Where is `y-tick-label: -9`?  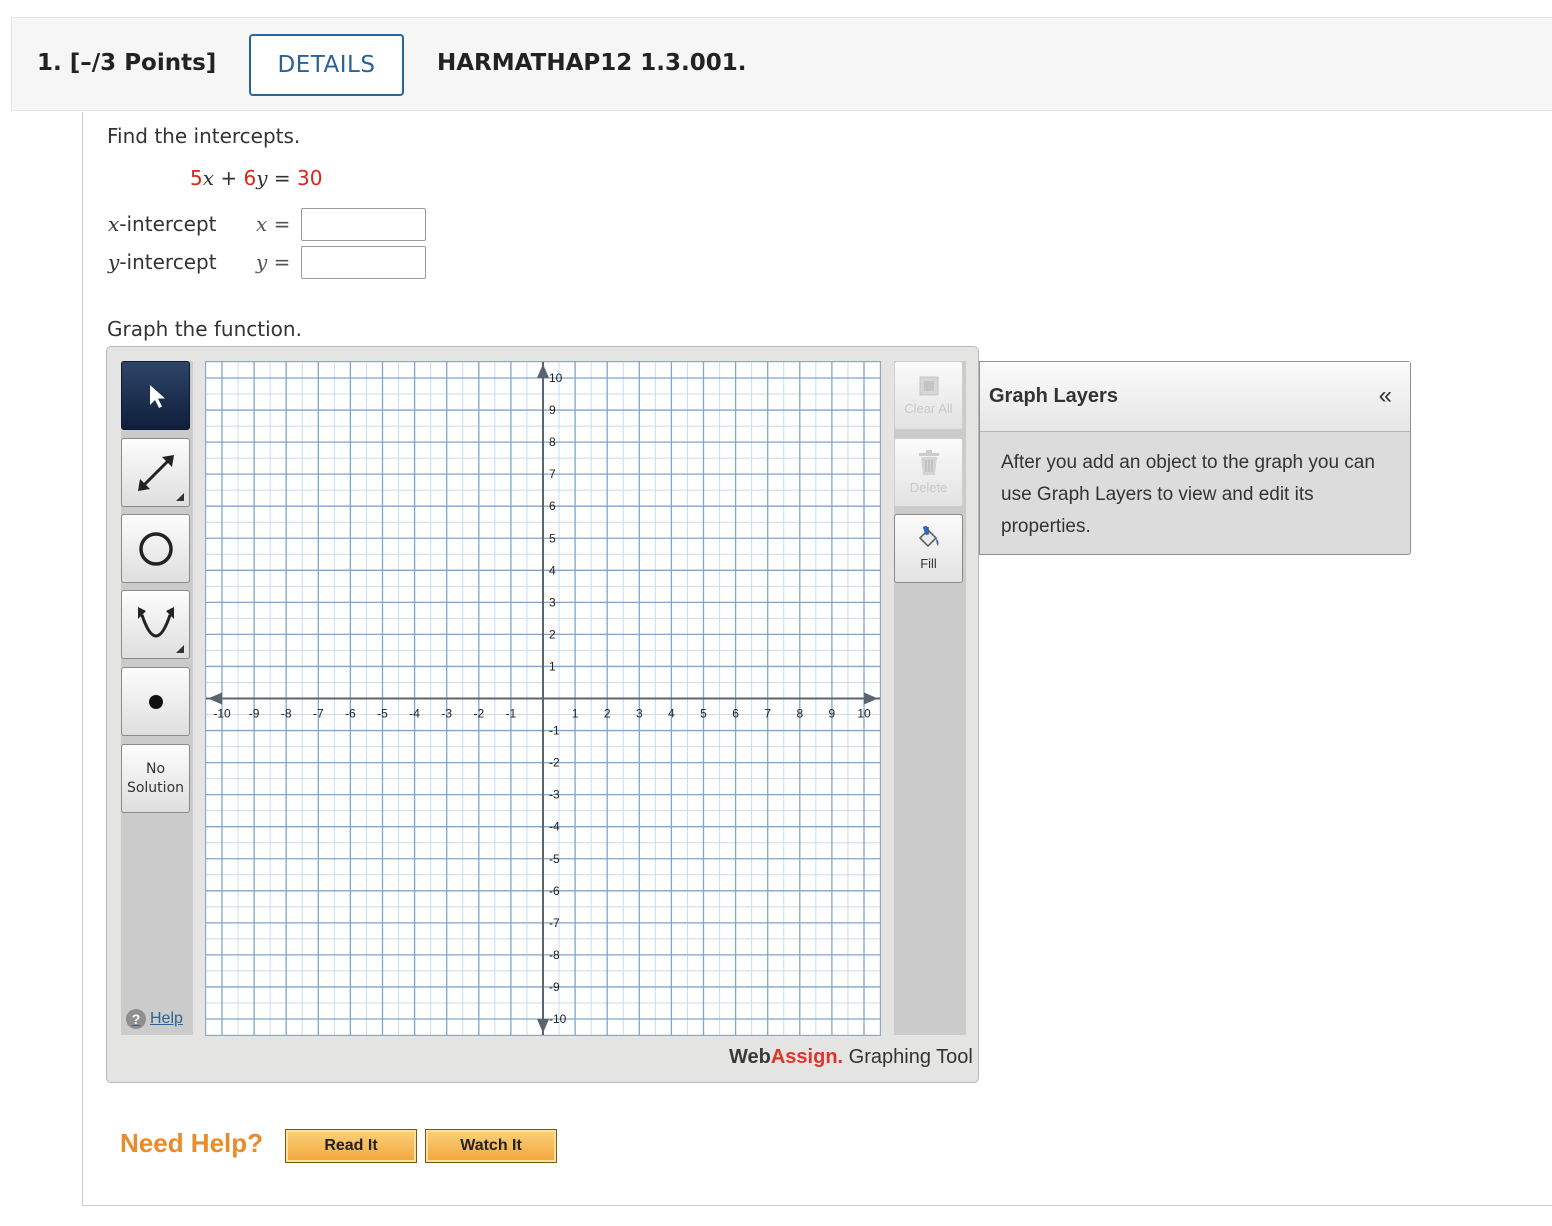 y-tick-label: -9 is located at coordinates (554, 987).